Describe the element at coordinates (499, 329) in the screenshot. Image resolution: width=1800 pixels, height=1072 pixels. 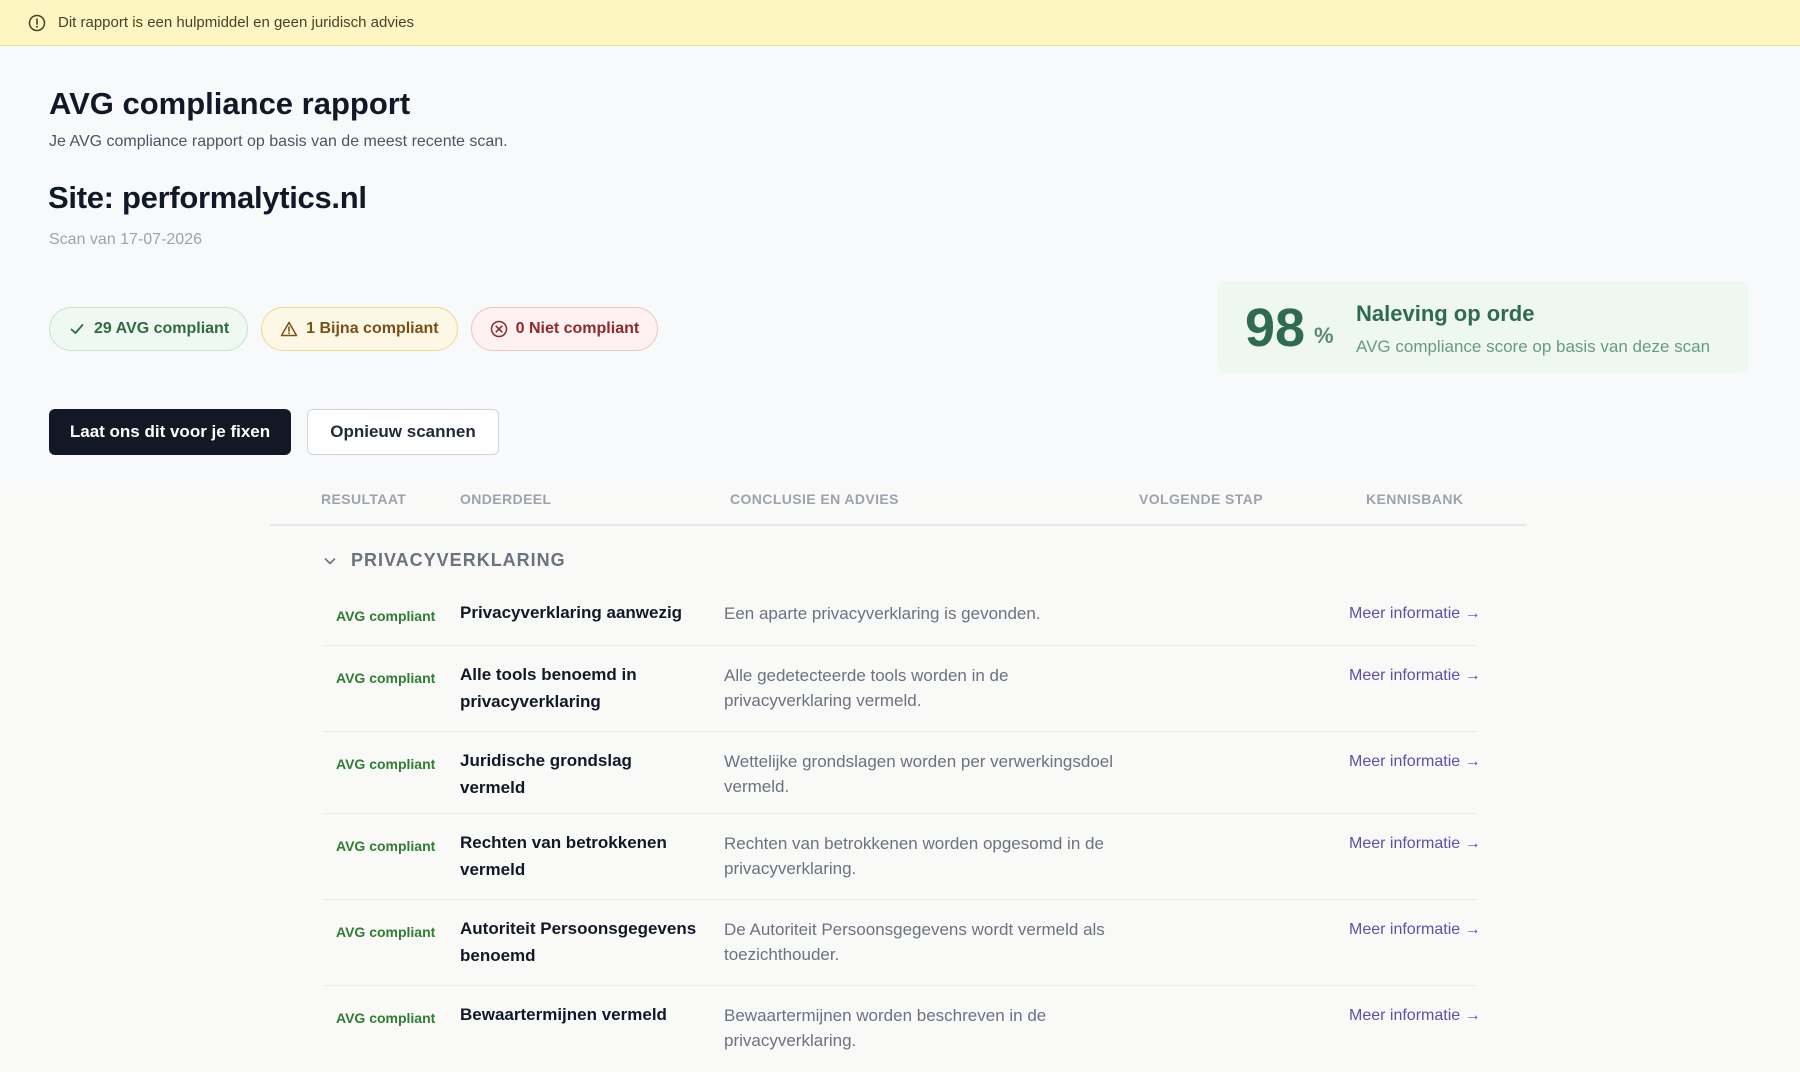
I see `x-circle-icon` at that location.